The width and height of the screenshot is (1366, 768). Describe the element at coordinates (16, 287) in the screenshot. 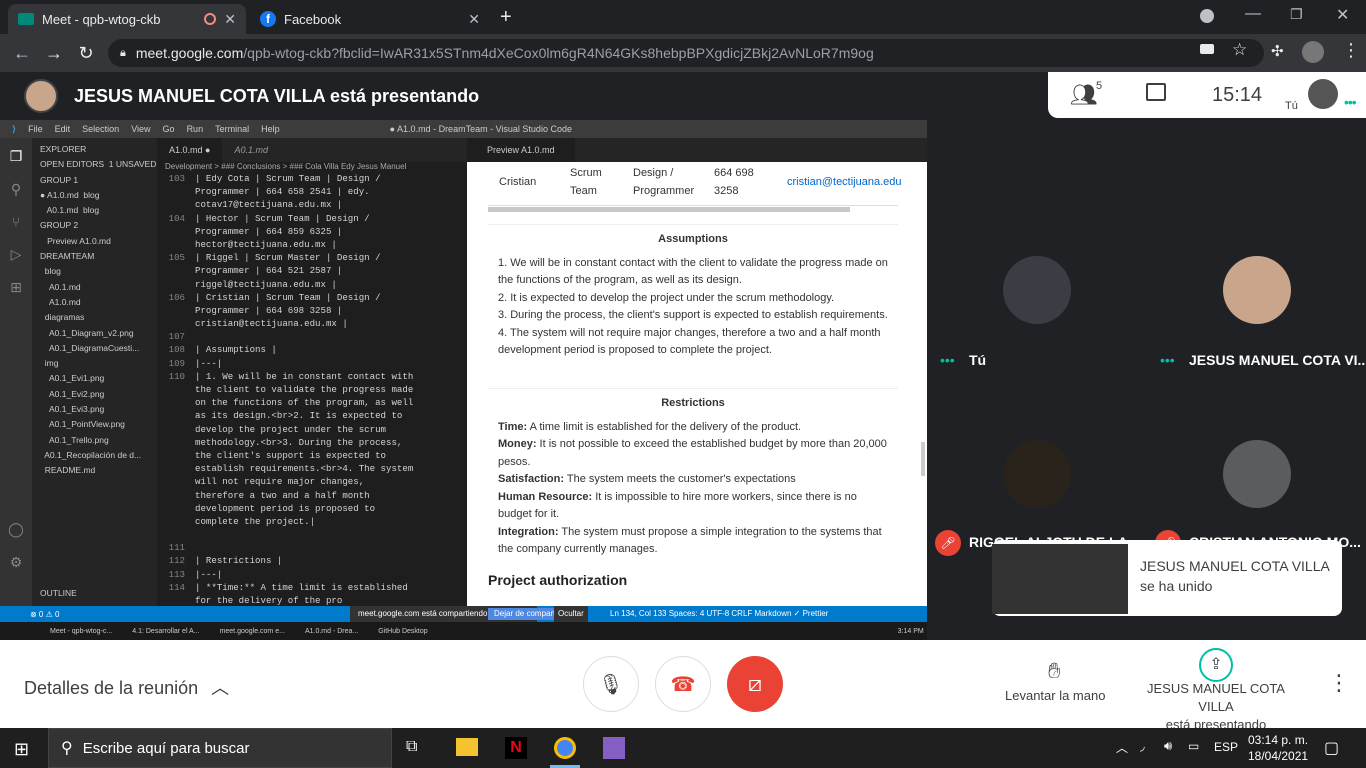

I see `extensions-icon: ⊞` at that location.